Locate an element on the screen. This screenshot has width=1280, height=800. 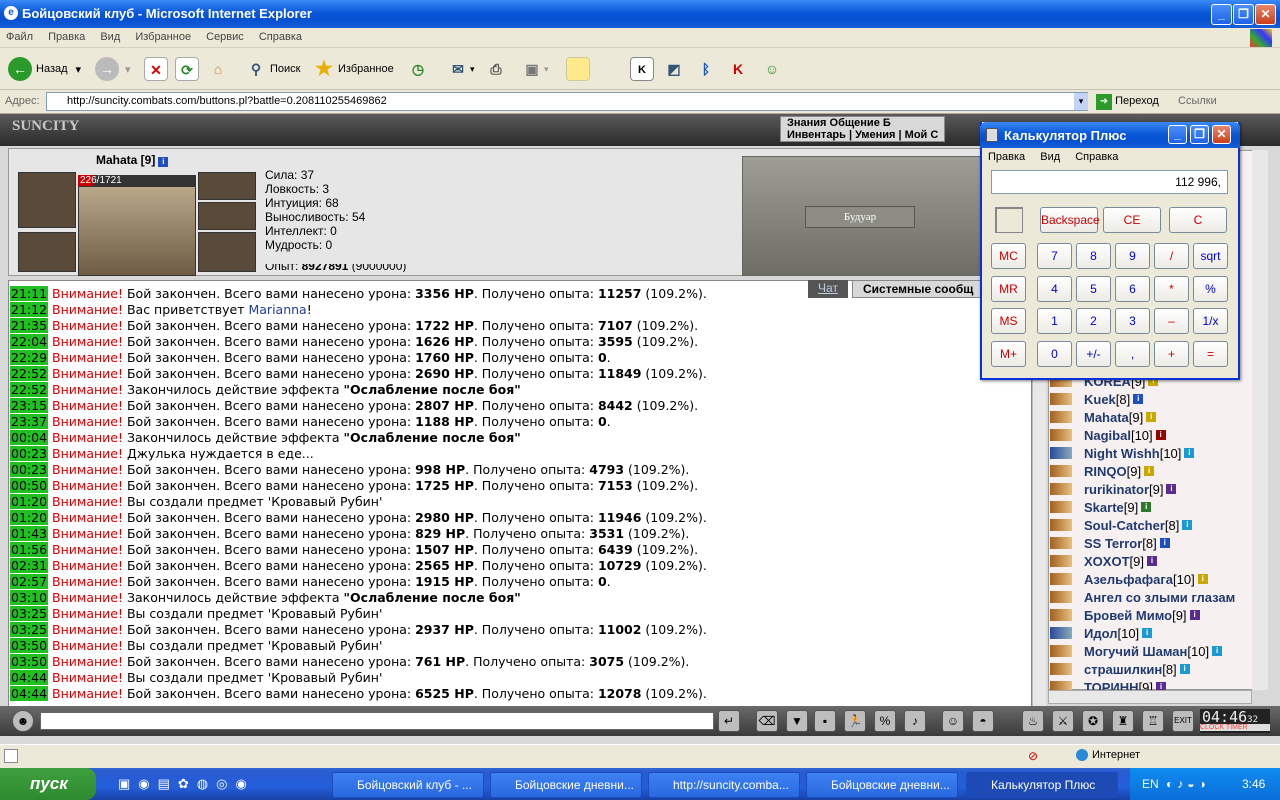
users-hscrollbar is located at coordinates (1150, 697).